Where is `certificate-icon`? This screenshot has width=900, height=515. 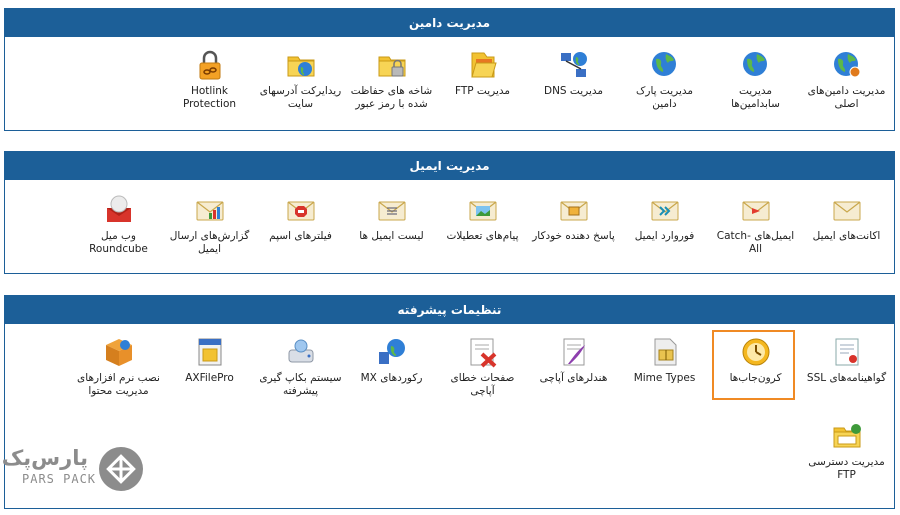 certificate-icon is located at coordinates (847, 352).